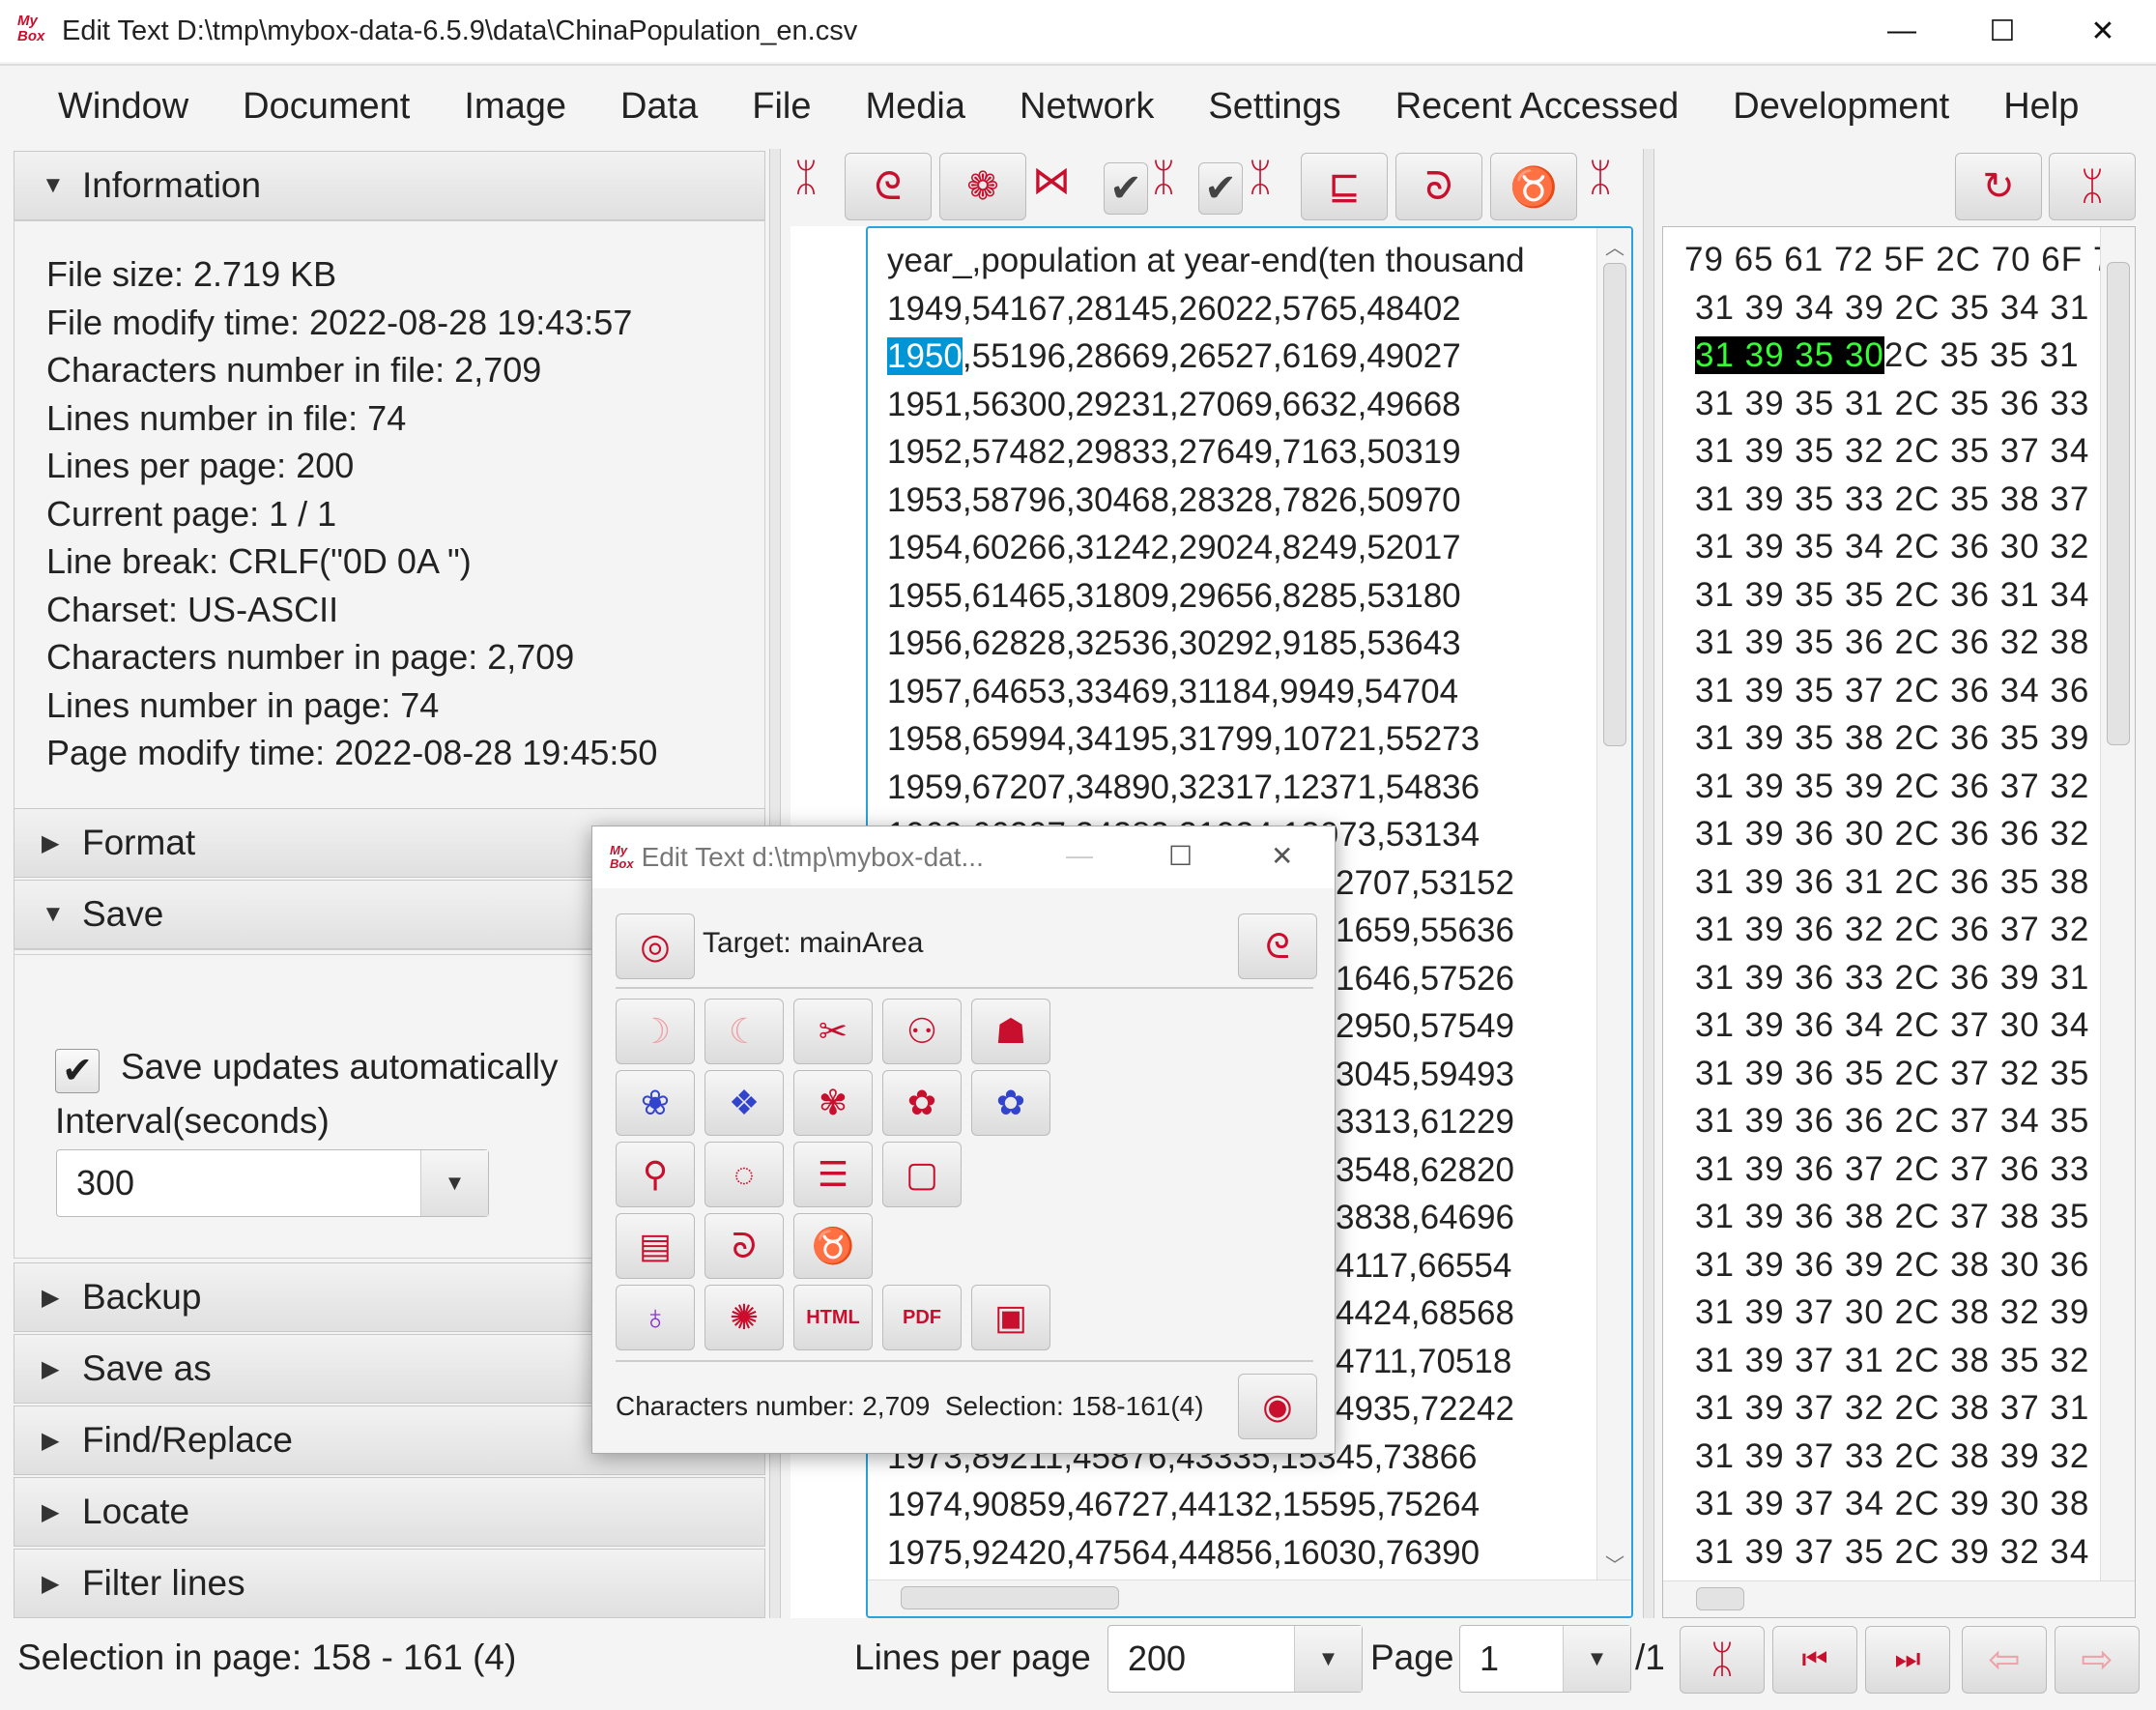  What do you see at coordinates (1087, 107) in the screenshot?
I see `menu-network: Network` at bounding box center [1087, 107].